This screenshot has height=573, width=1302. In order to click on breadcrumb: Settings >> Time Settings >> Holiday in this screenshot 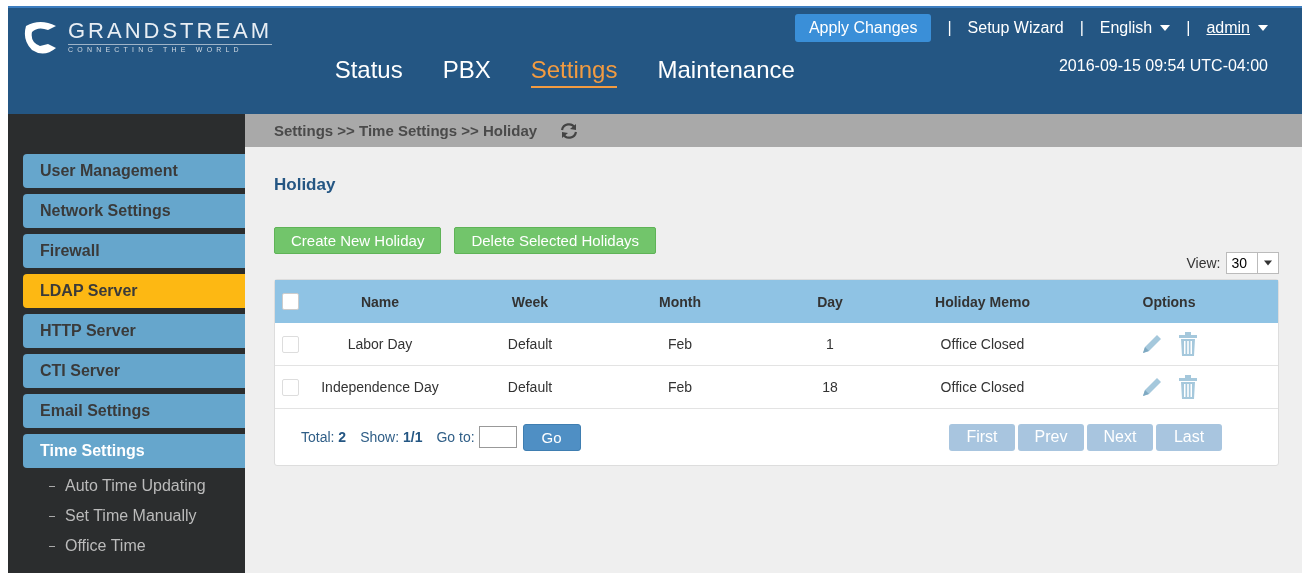, I will do `click(406, 130)`.